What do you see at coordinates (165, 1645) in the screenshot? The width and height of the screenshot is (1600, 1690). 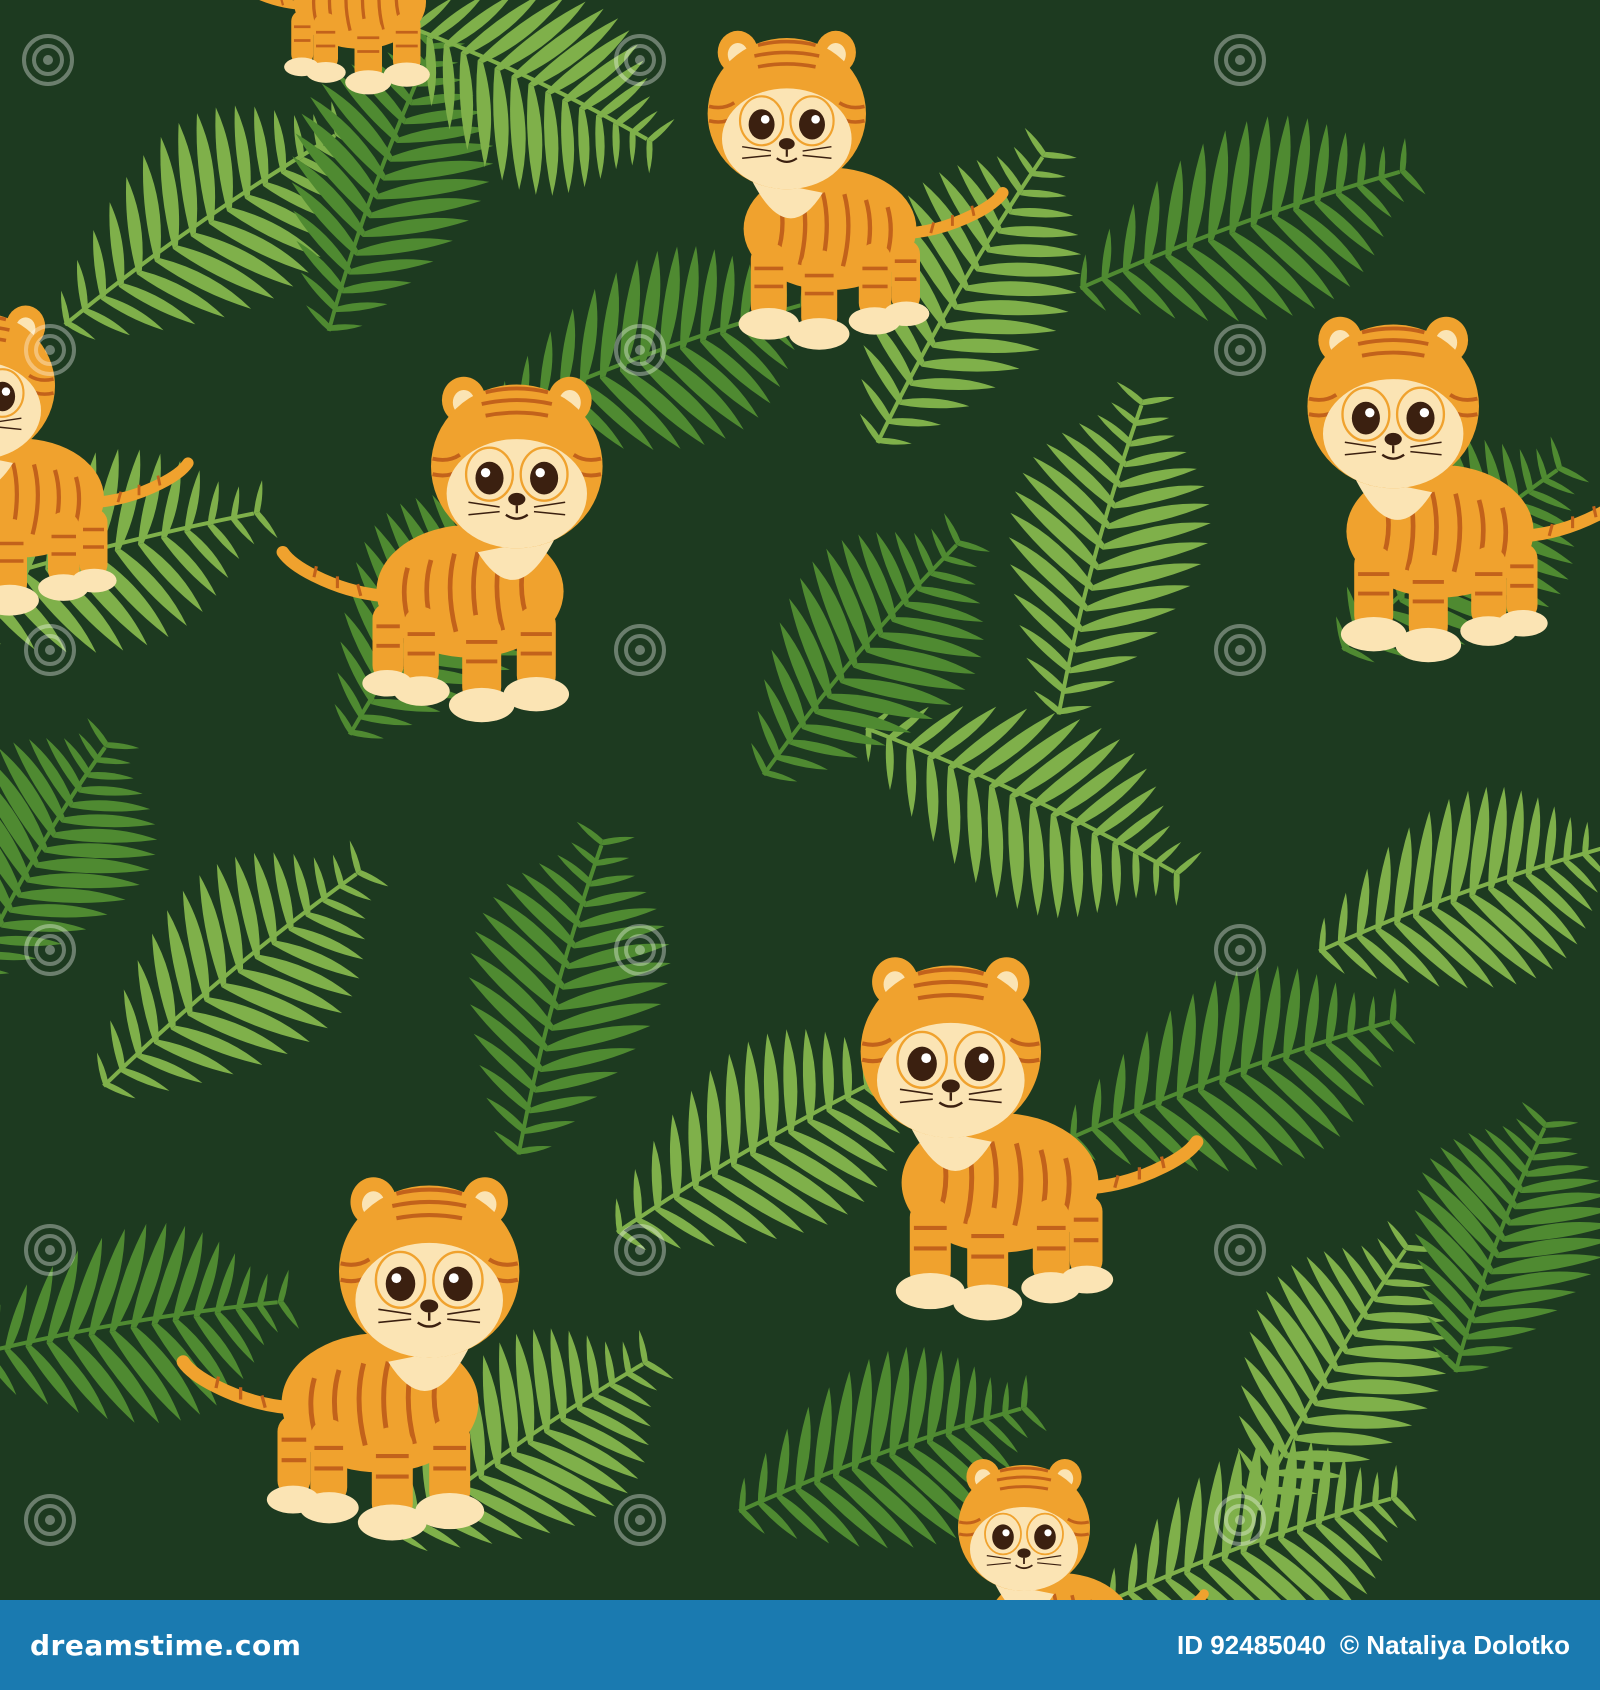 I see `site-name: dreamstime.com` at bounding box center [165, 1645].